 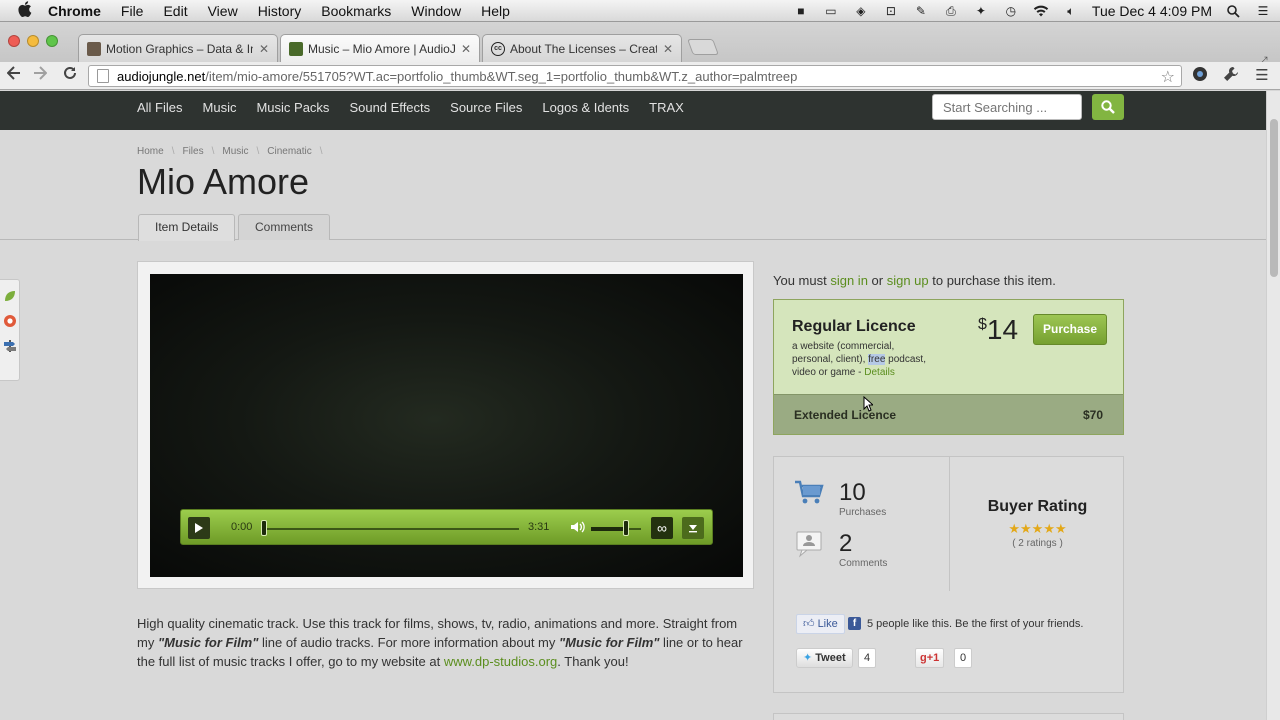 What do you see at coordinates (981, 11) in the screenshot?
I see `bluetooth-icon: ✦` at bounding box center [981, 11].